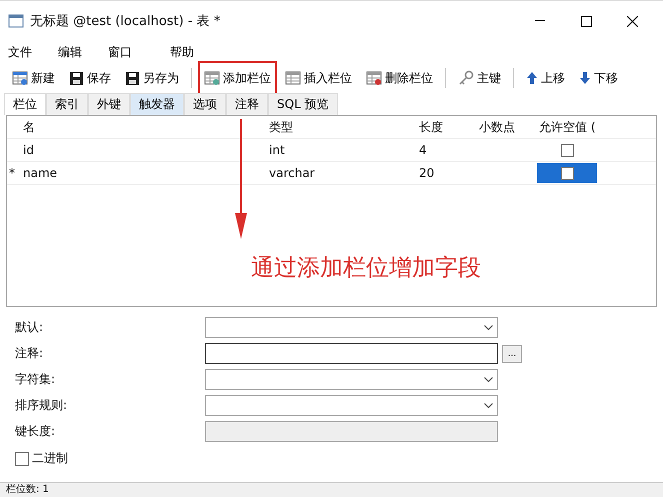  Describe the element at coordinates (50, 458) in the screenshot. I see `checkbox-label: 二进制` at that location.